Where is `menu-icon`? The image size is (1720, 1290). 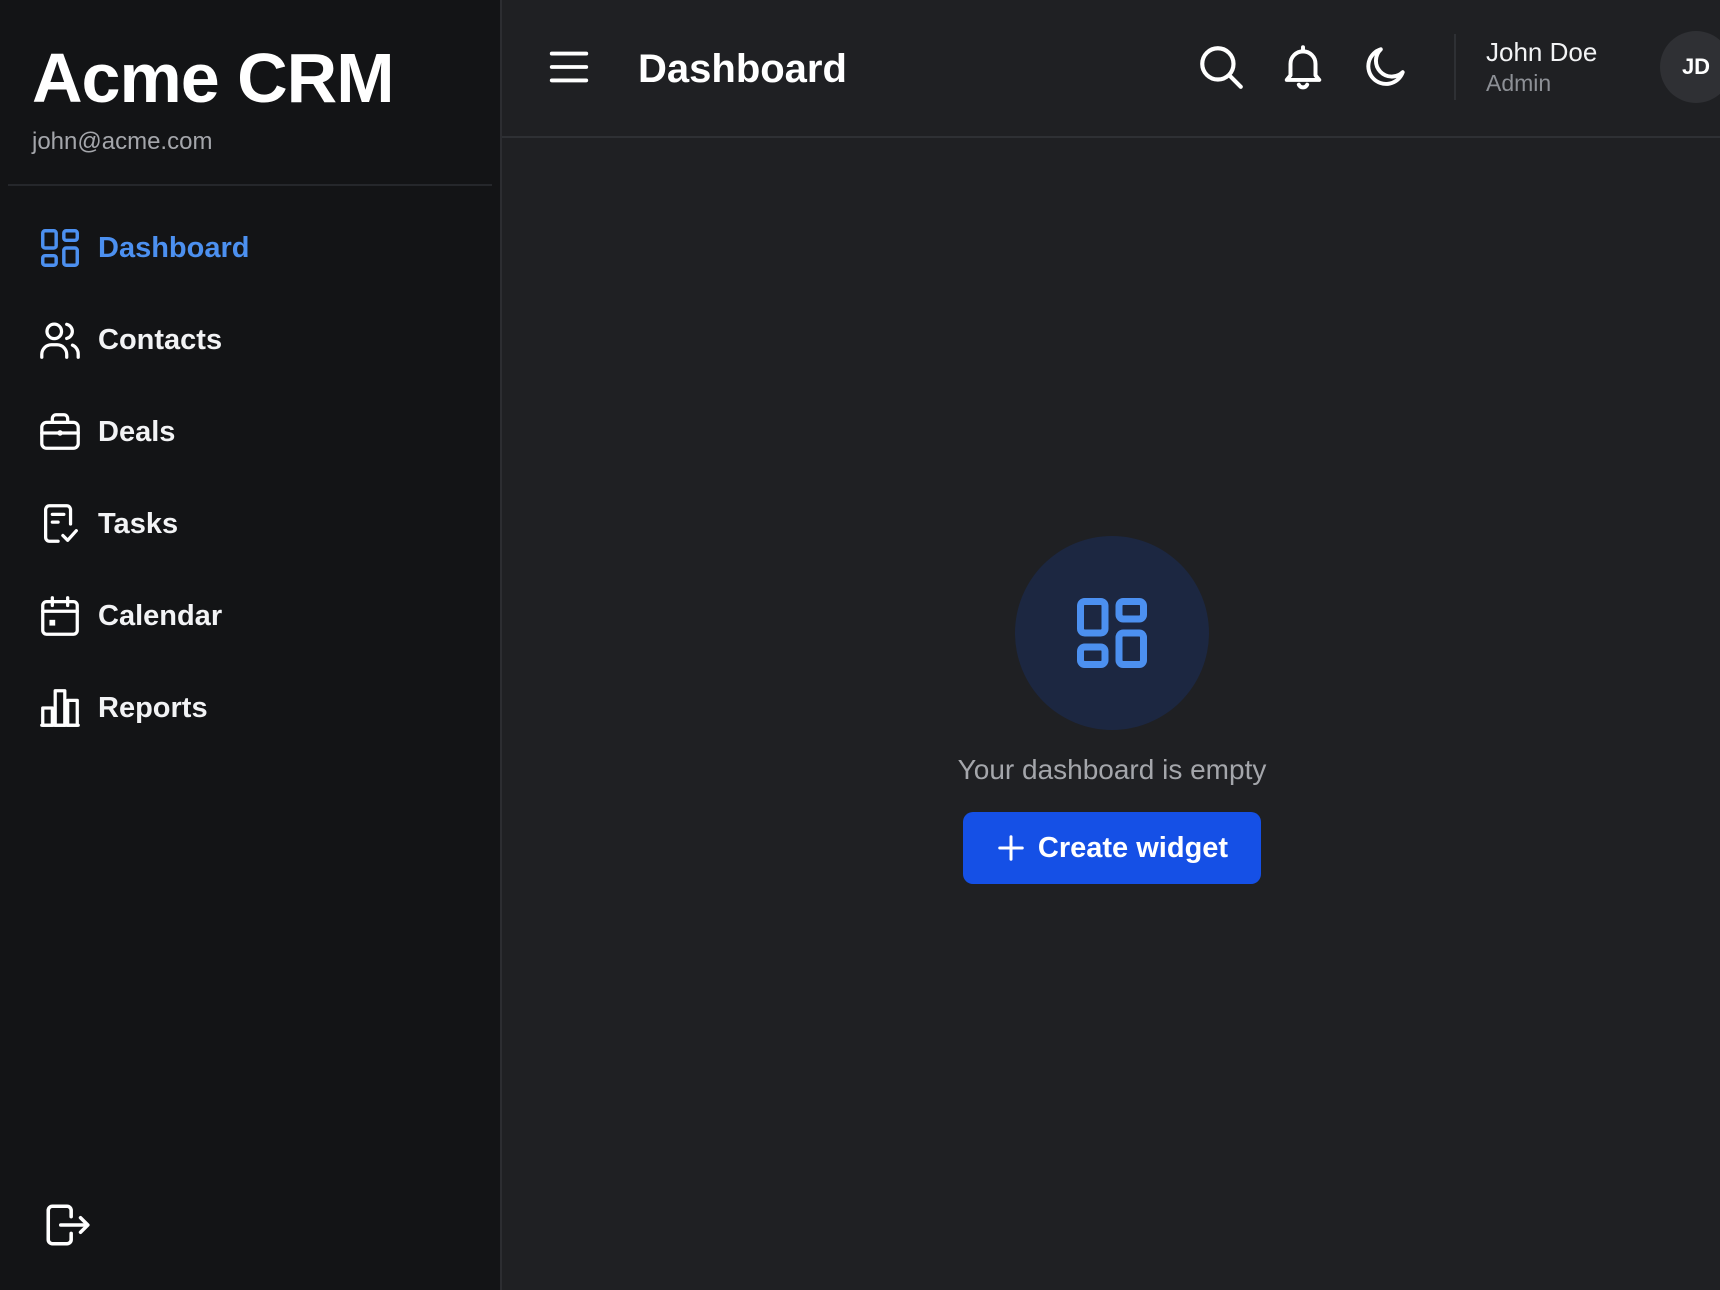
menu-icon is located at coordinates (569, 67).